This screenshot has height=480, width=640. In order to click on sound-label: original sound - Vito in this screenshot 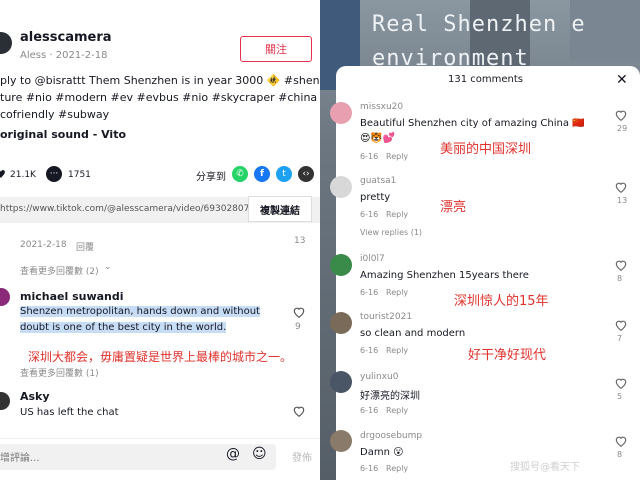, I will do `click(63, 134)`.